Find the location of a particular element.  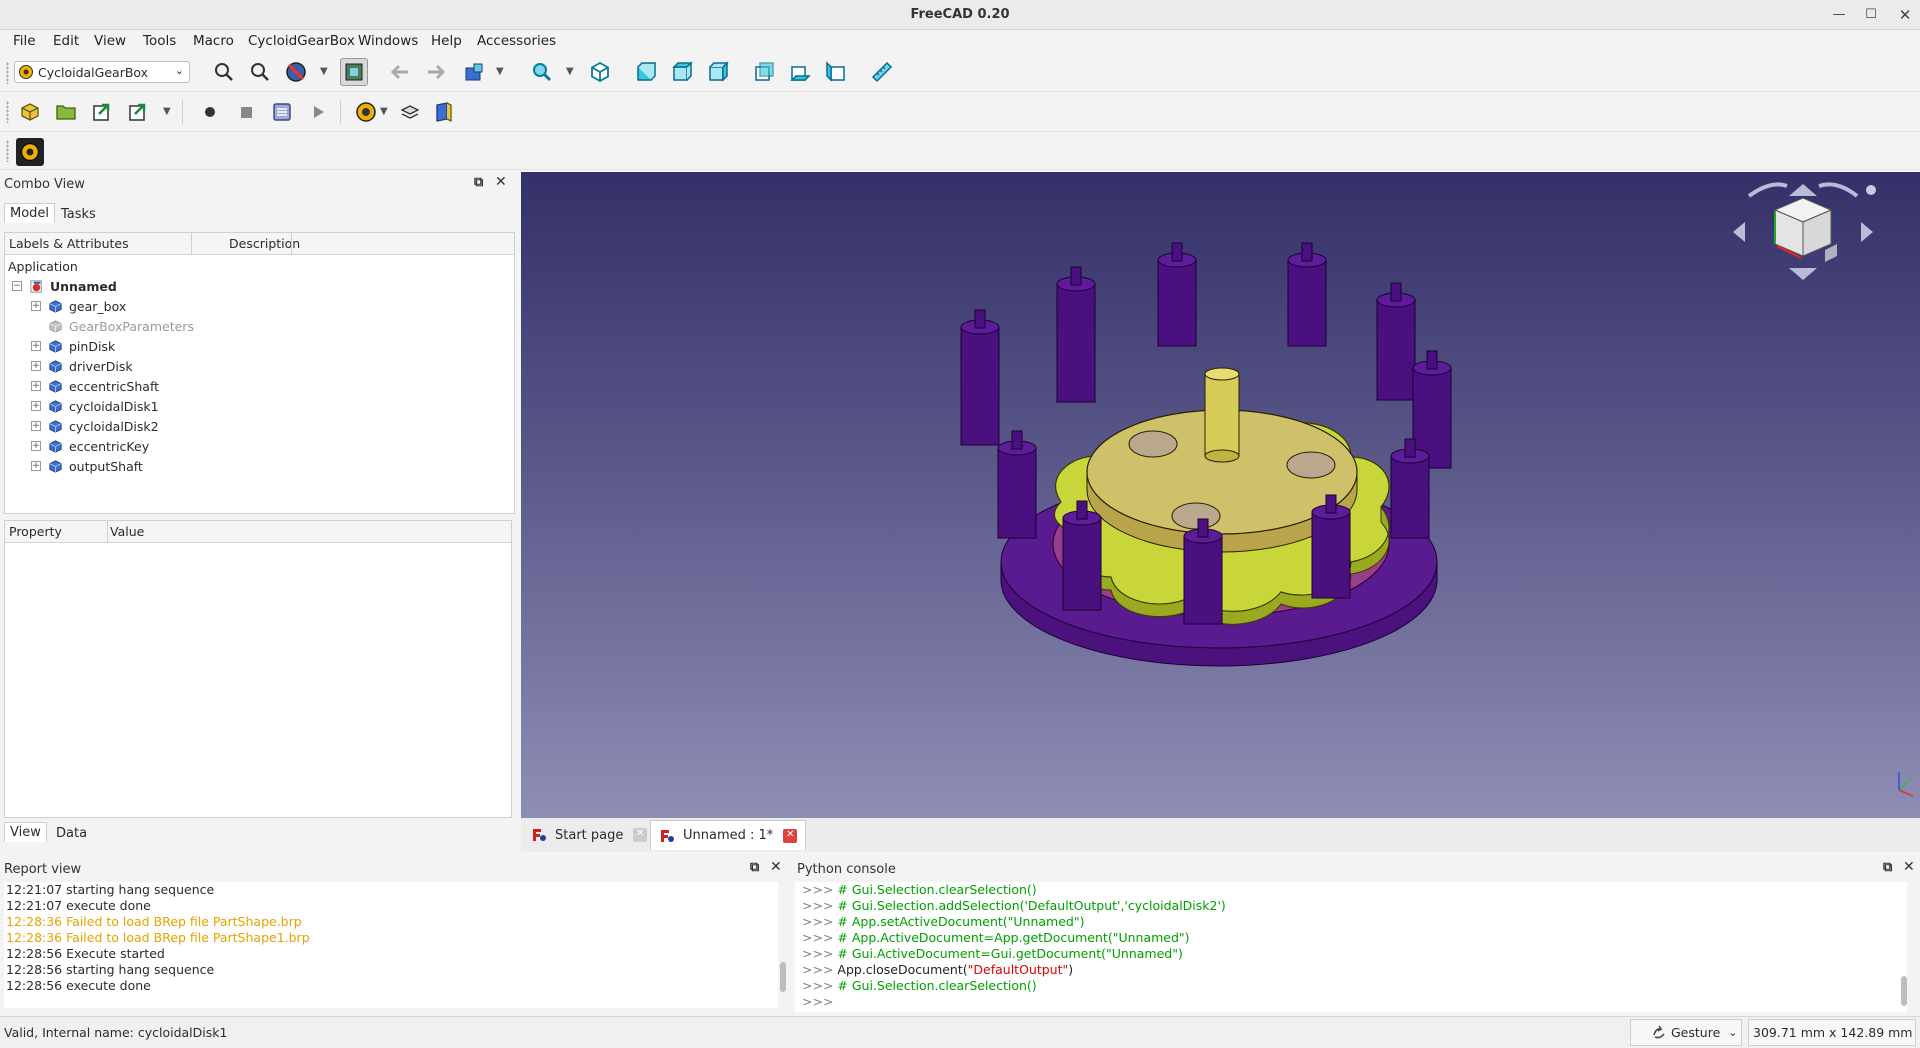

book-button is located at coordinates (444, 112).